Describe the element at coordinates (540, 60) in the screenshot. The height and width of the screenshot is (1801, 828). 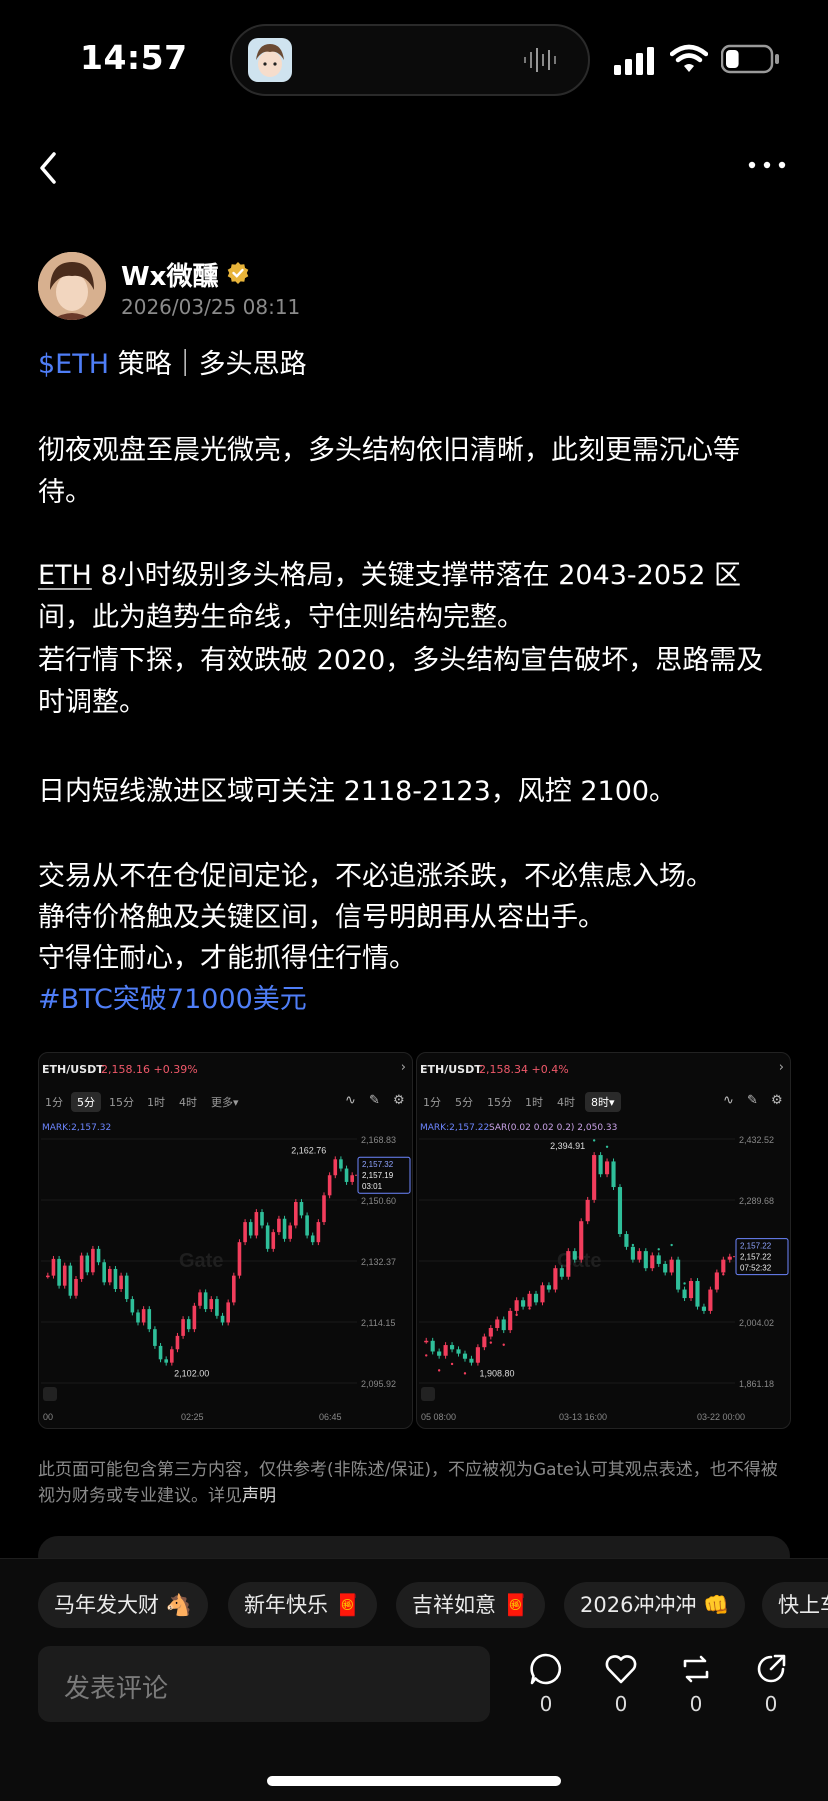
I see `audio-wave-icon` at that location.